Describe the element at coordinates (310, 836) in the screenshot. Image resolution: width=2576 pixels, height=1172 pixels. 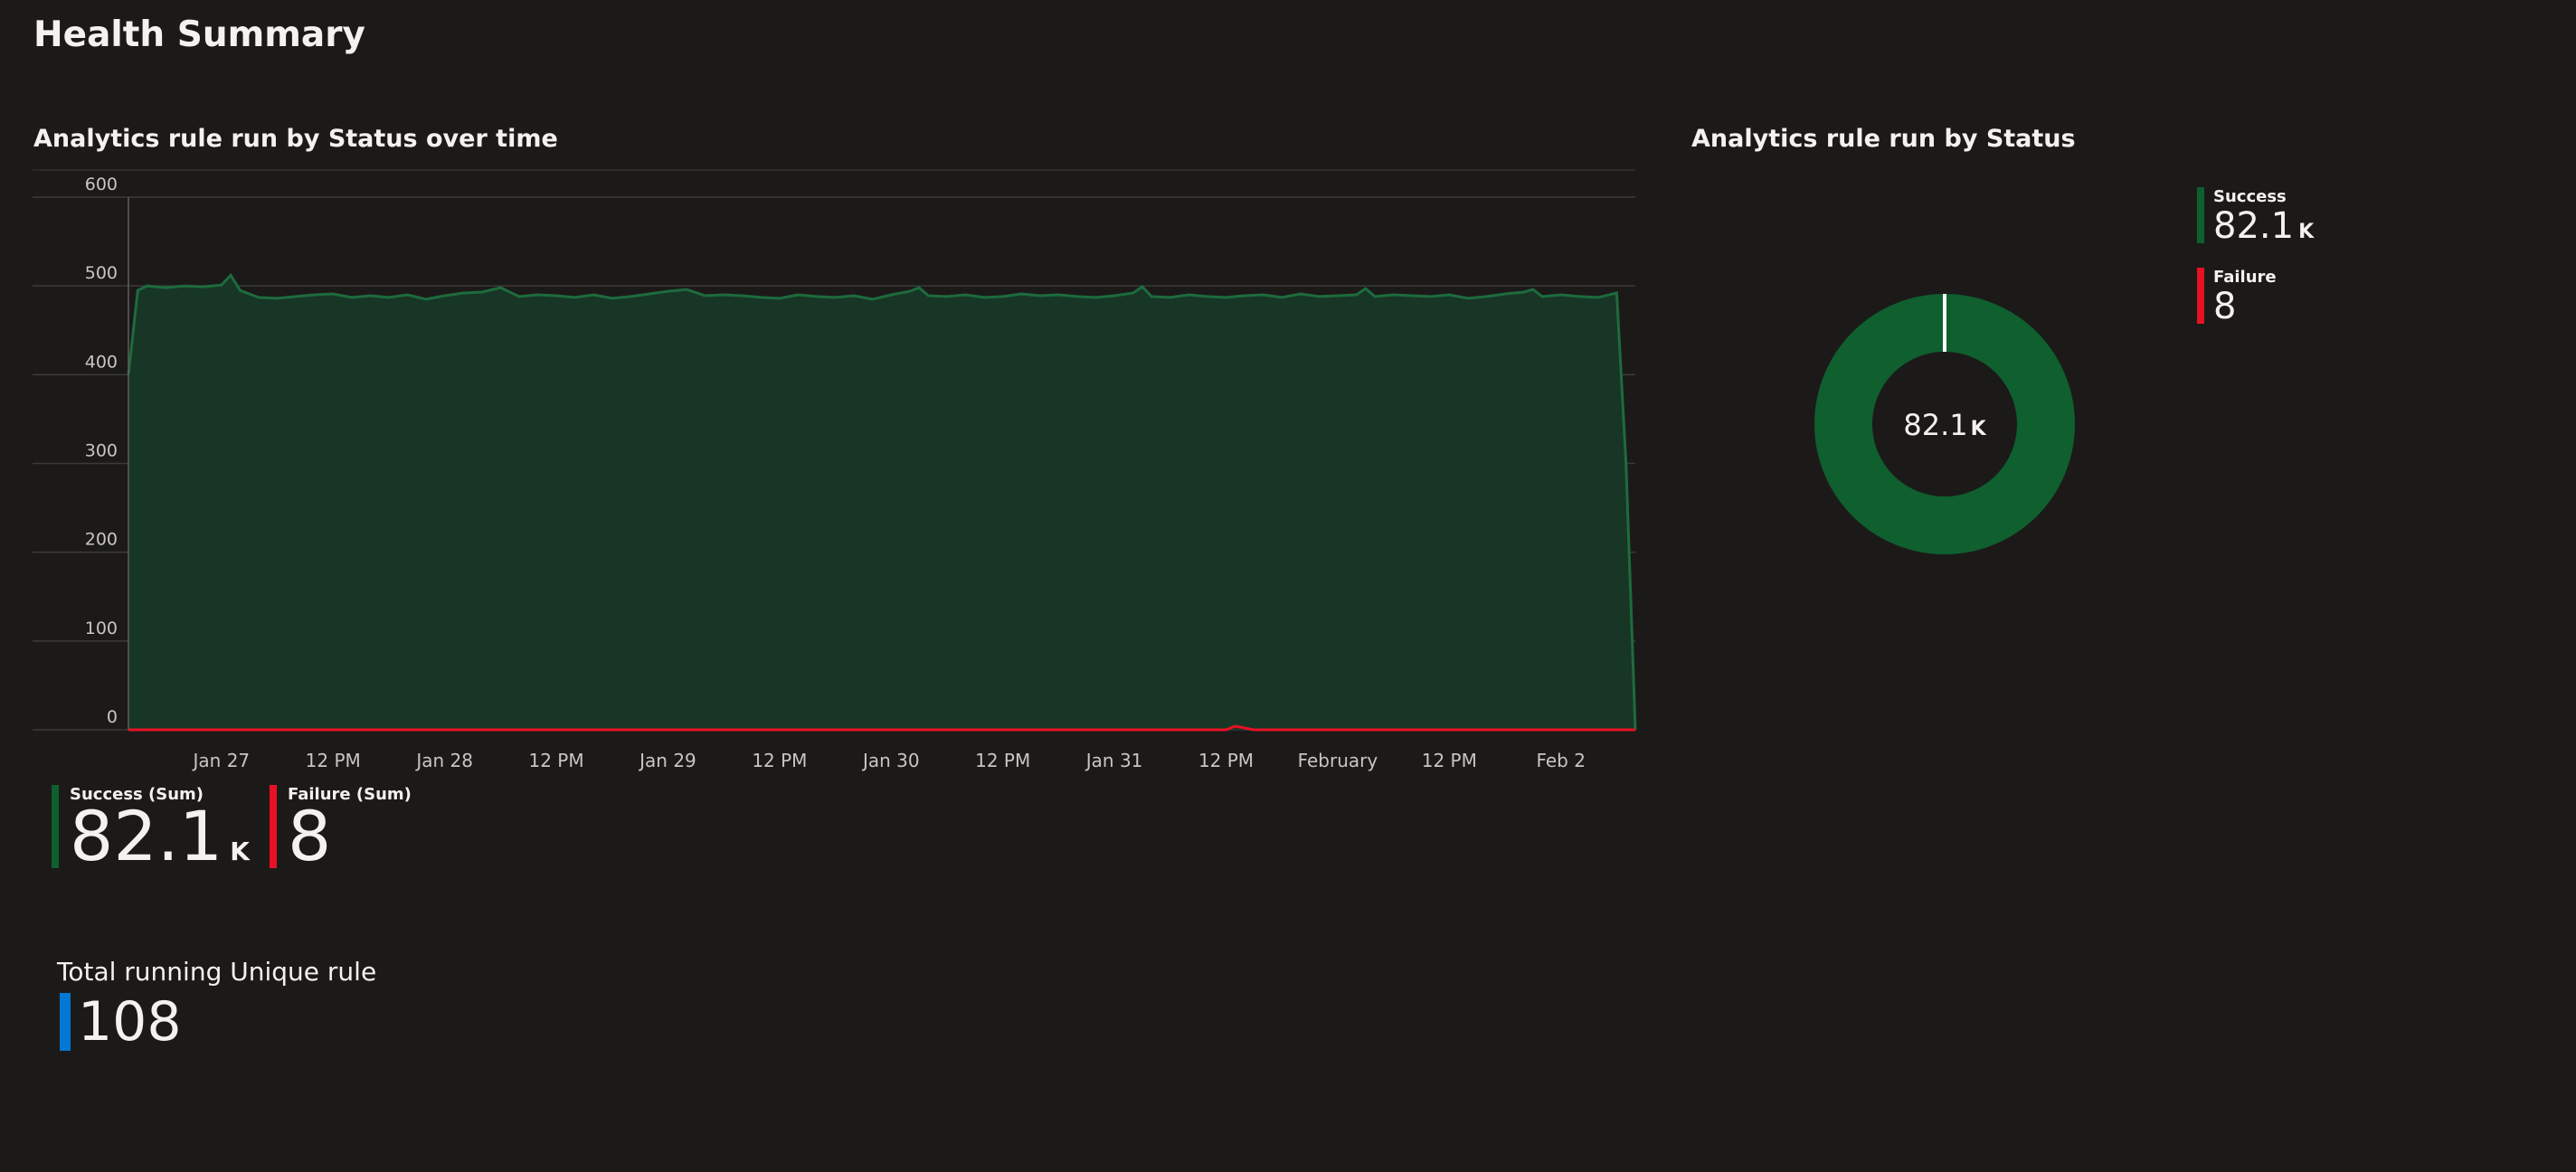
I see `legend-failure-value: 8` at that location.